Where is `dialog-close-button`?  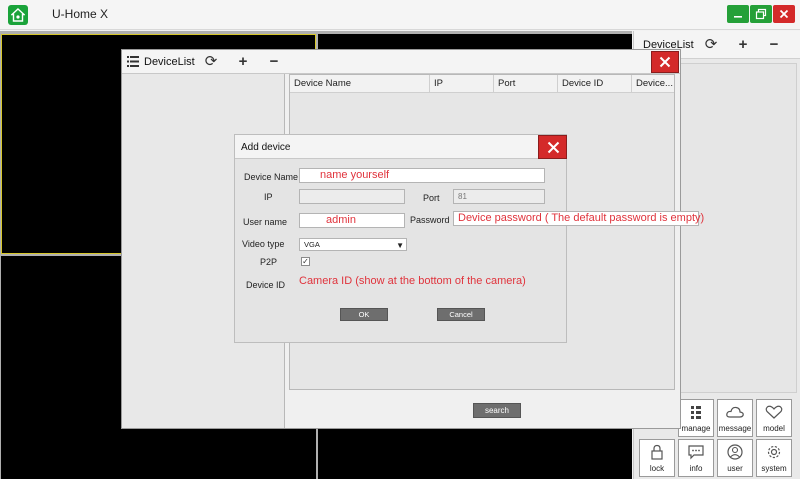
dialog-close-button is located at coordinates (552, 147).